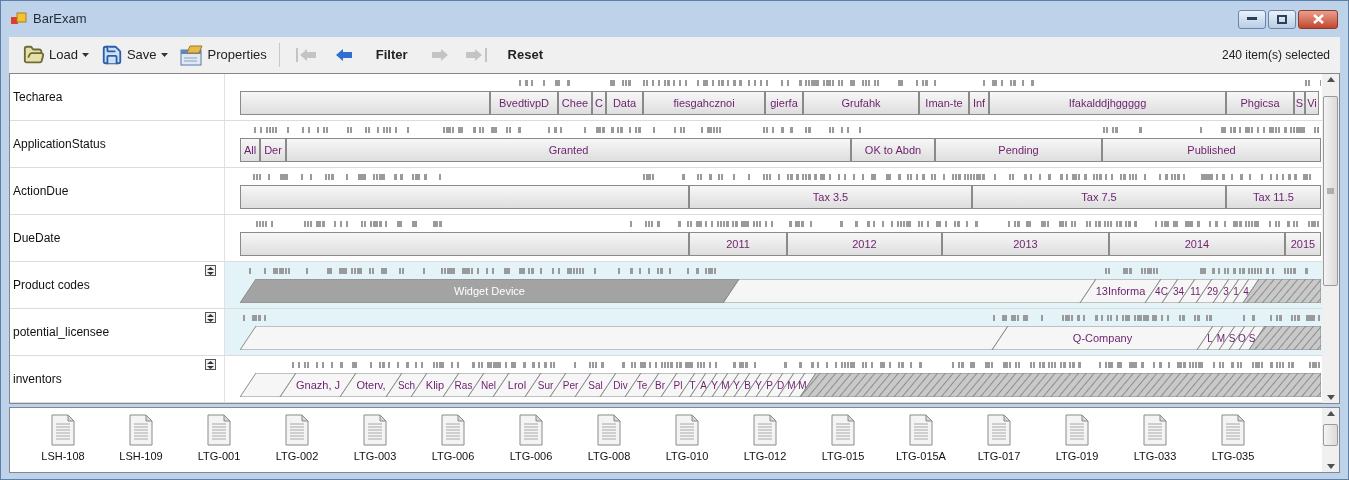 Image resolution: width=1349 pixels, height=480 pixels. What do you see at coordinates (223, 55) in the screenshot?
I see `toolbar-button: Properties` at bounding box center [223, 55].